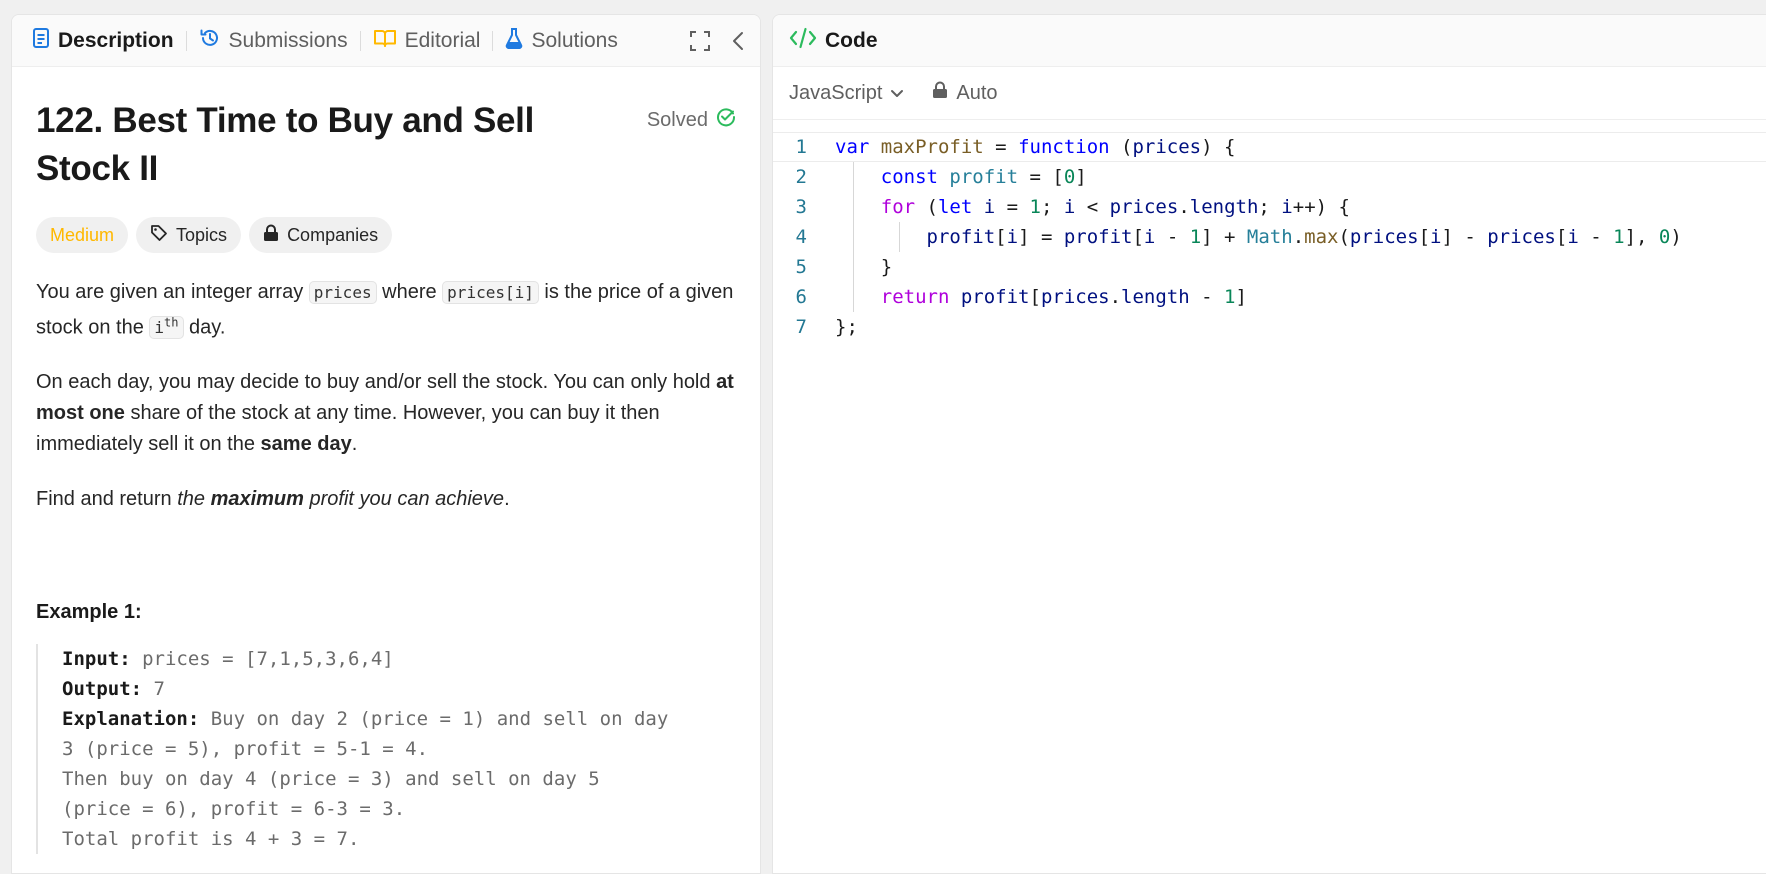 The height and width of the screenshot is (874, 1766). Describe the element at coordinates (1269, 297) in the screenshot. I see `code-line: 6 return profit[prices.length - 1]` at that location.